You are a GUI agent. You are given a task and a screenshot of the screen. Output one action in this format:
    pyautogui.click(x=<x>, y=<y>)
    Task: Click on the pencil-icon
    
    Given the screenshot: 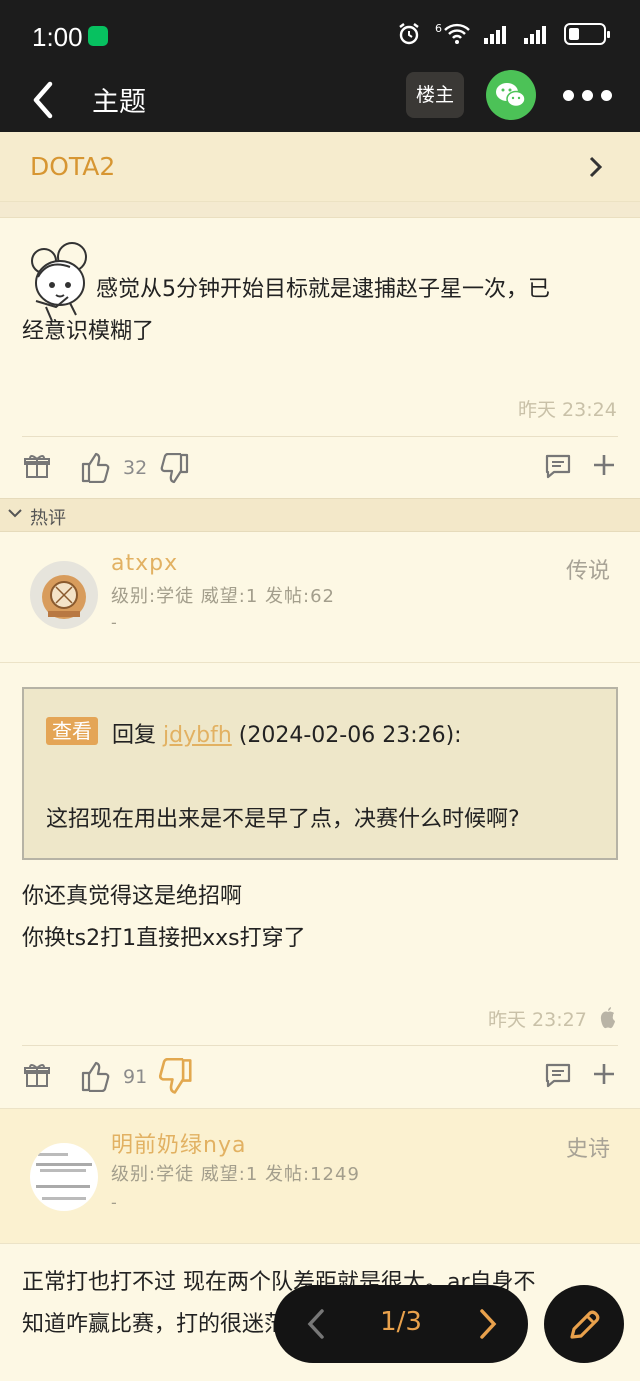 What is the action you would take?
    pyautogui.click(x=585, y=1324)
    